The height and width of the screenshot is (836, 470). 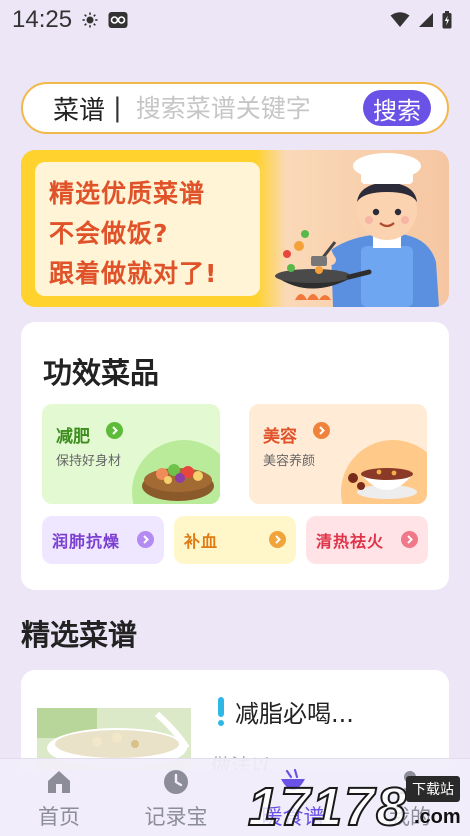 I want to click on tile-weight-loss: 减肥 保持好身材, so click(x=131, y=454).